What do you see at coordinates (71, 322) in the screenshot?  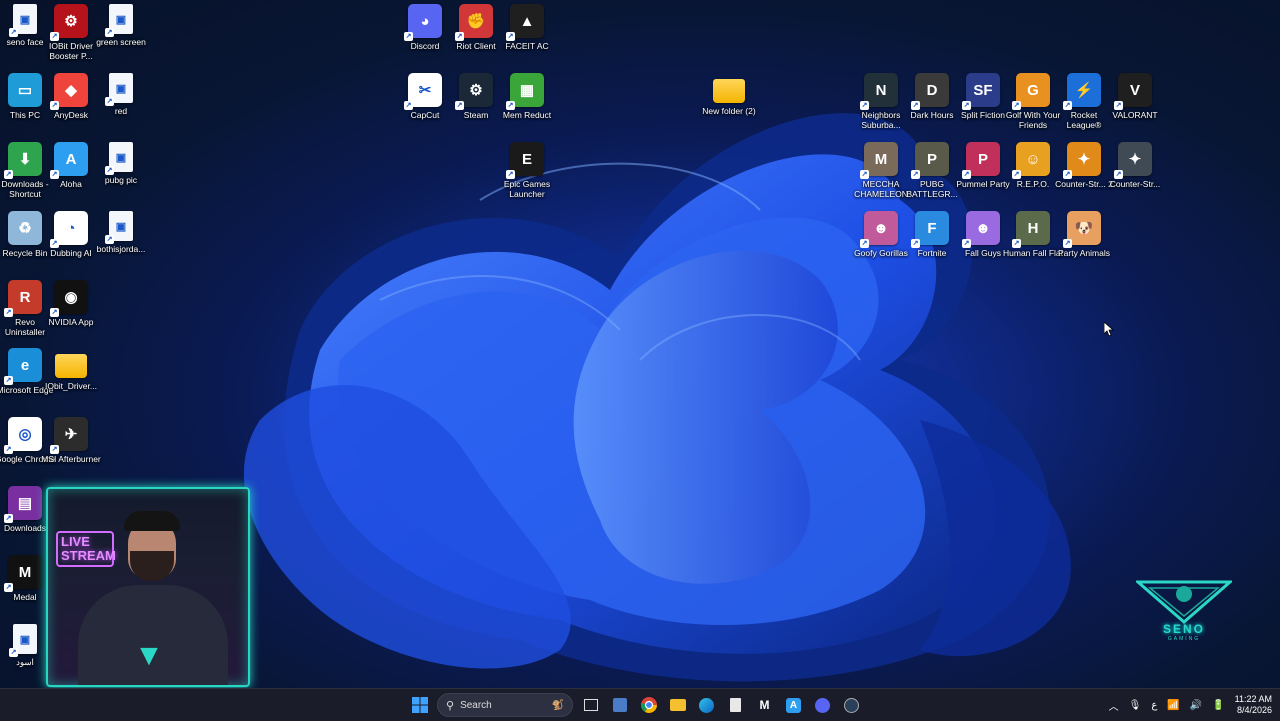 I see `desktop-icon-label: NVIDIA App` at bounding box center [71, 322].